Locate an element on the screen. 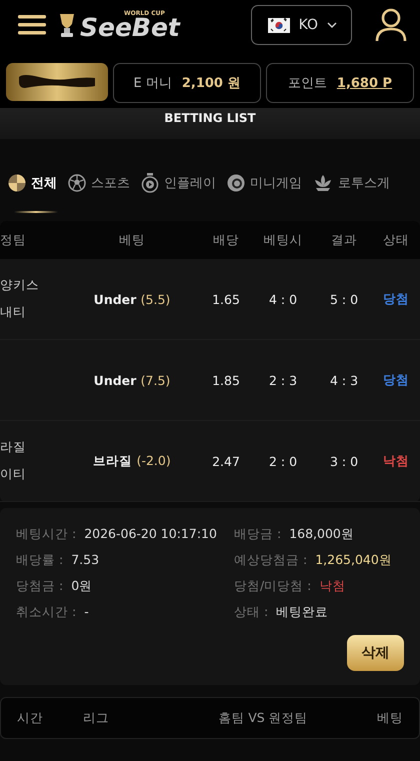 The image size is (420, 761). detail-value: 7.53 is located at coordinates (85, 560).